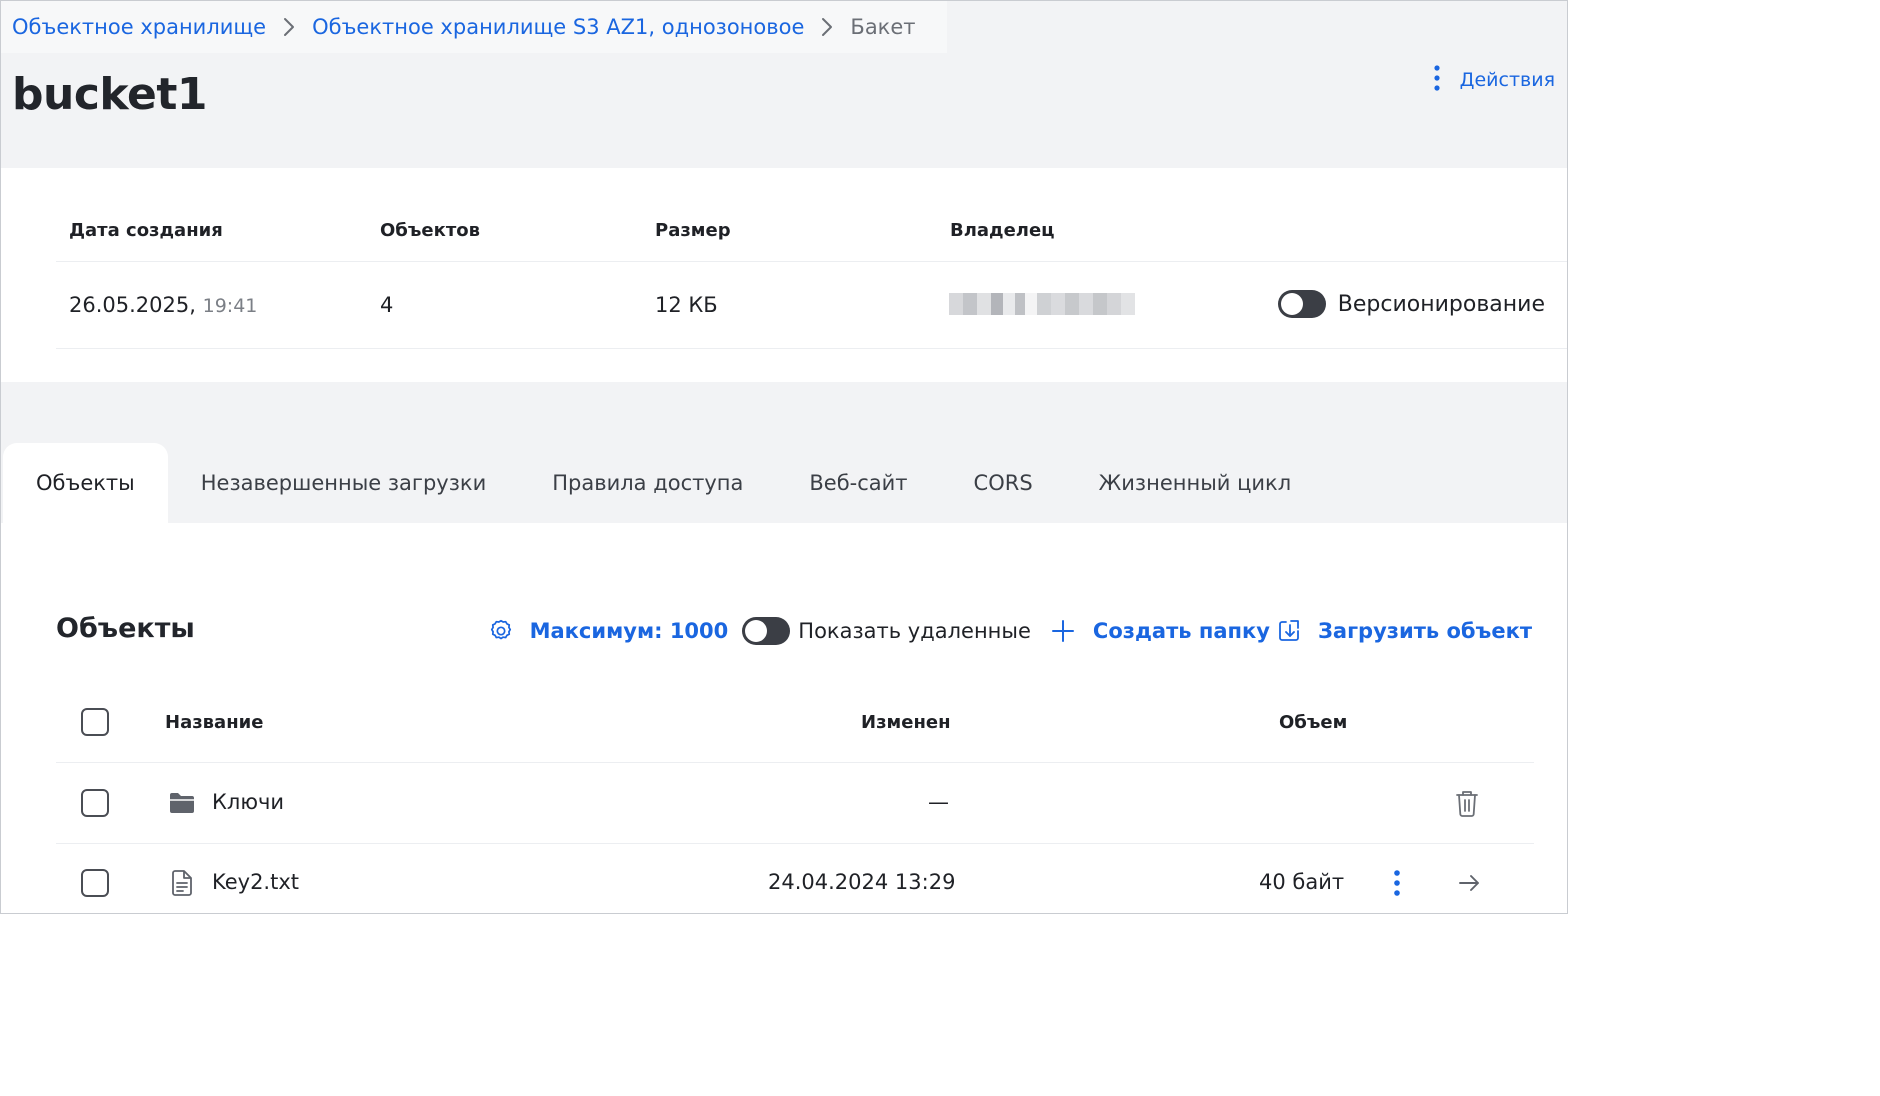 The height and width of the screenshot is (1096, 1880). What do you see at coordinates (1467, 803) in the screenshot?
I see `trash-icon` at bounding box center [1467, 803].